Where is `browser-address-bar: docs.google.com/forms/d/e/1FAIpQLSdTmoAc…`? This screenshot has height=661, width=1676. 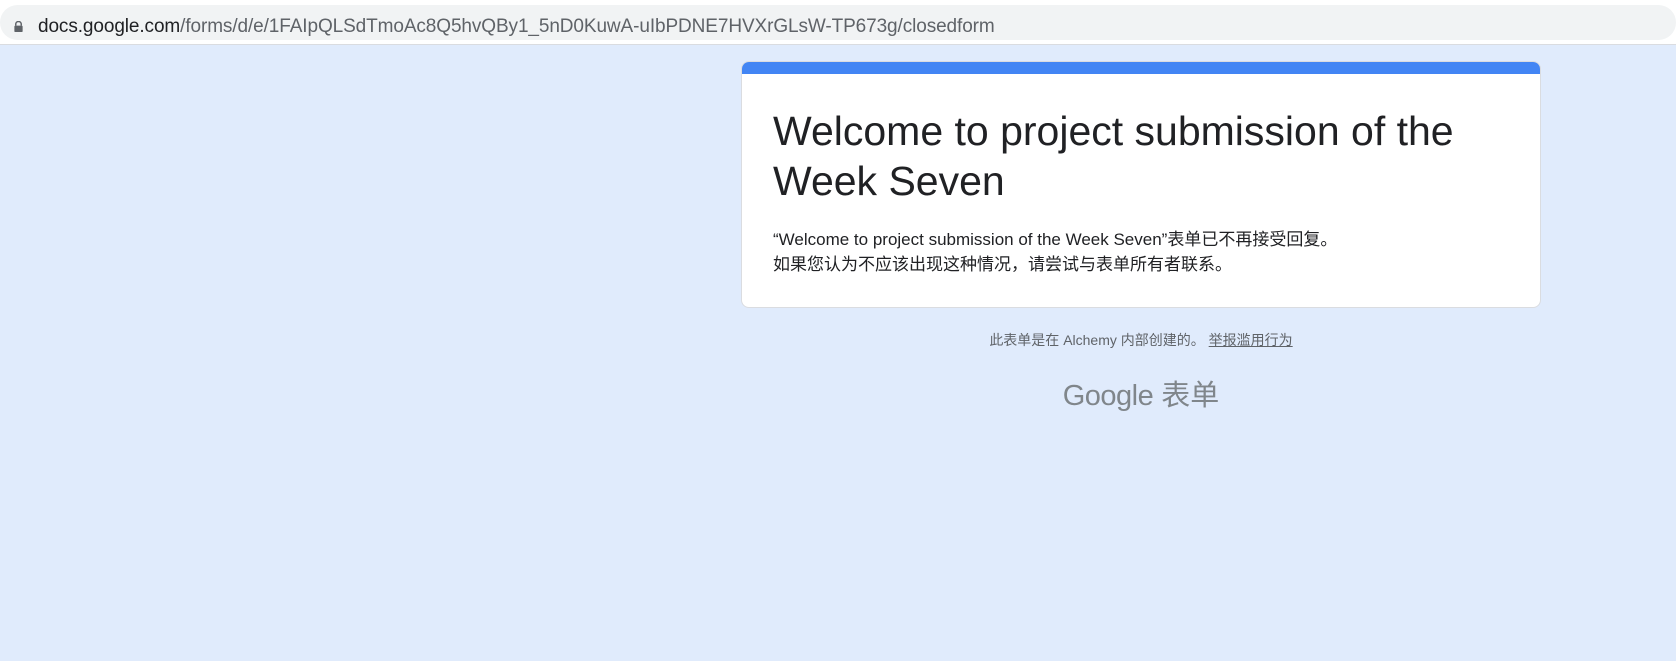
browser-address-bar: docs.google.com/forms/d/e/1FAIpQLSdTmoAc… is located at coordinates (838, 22).